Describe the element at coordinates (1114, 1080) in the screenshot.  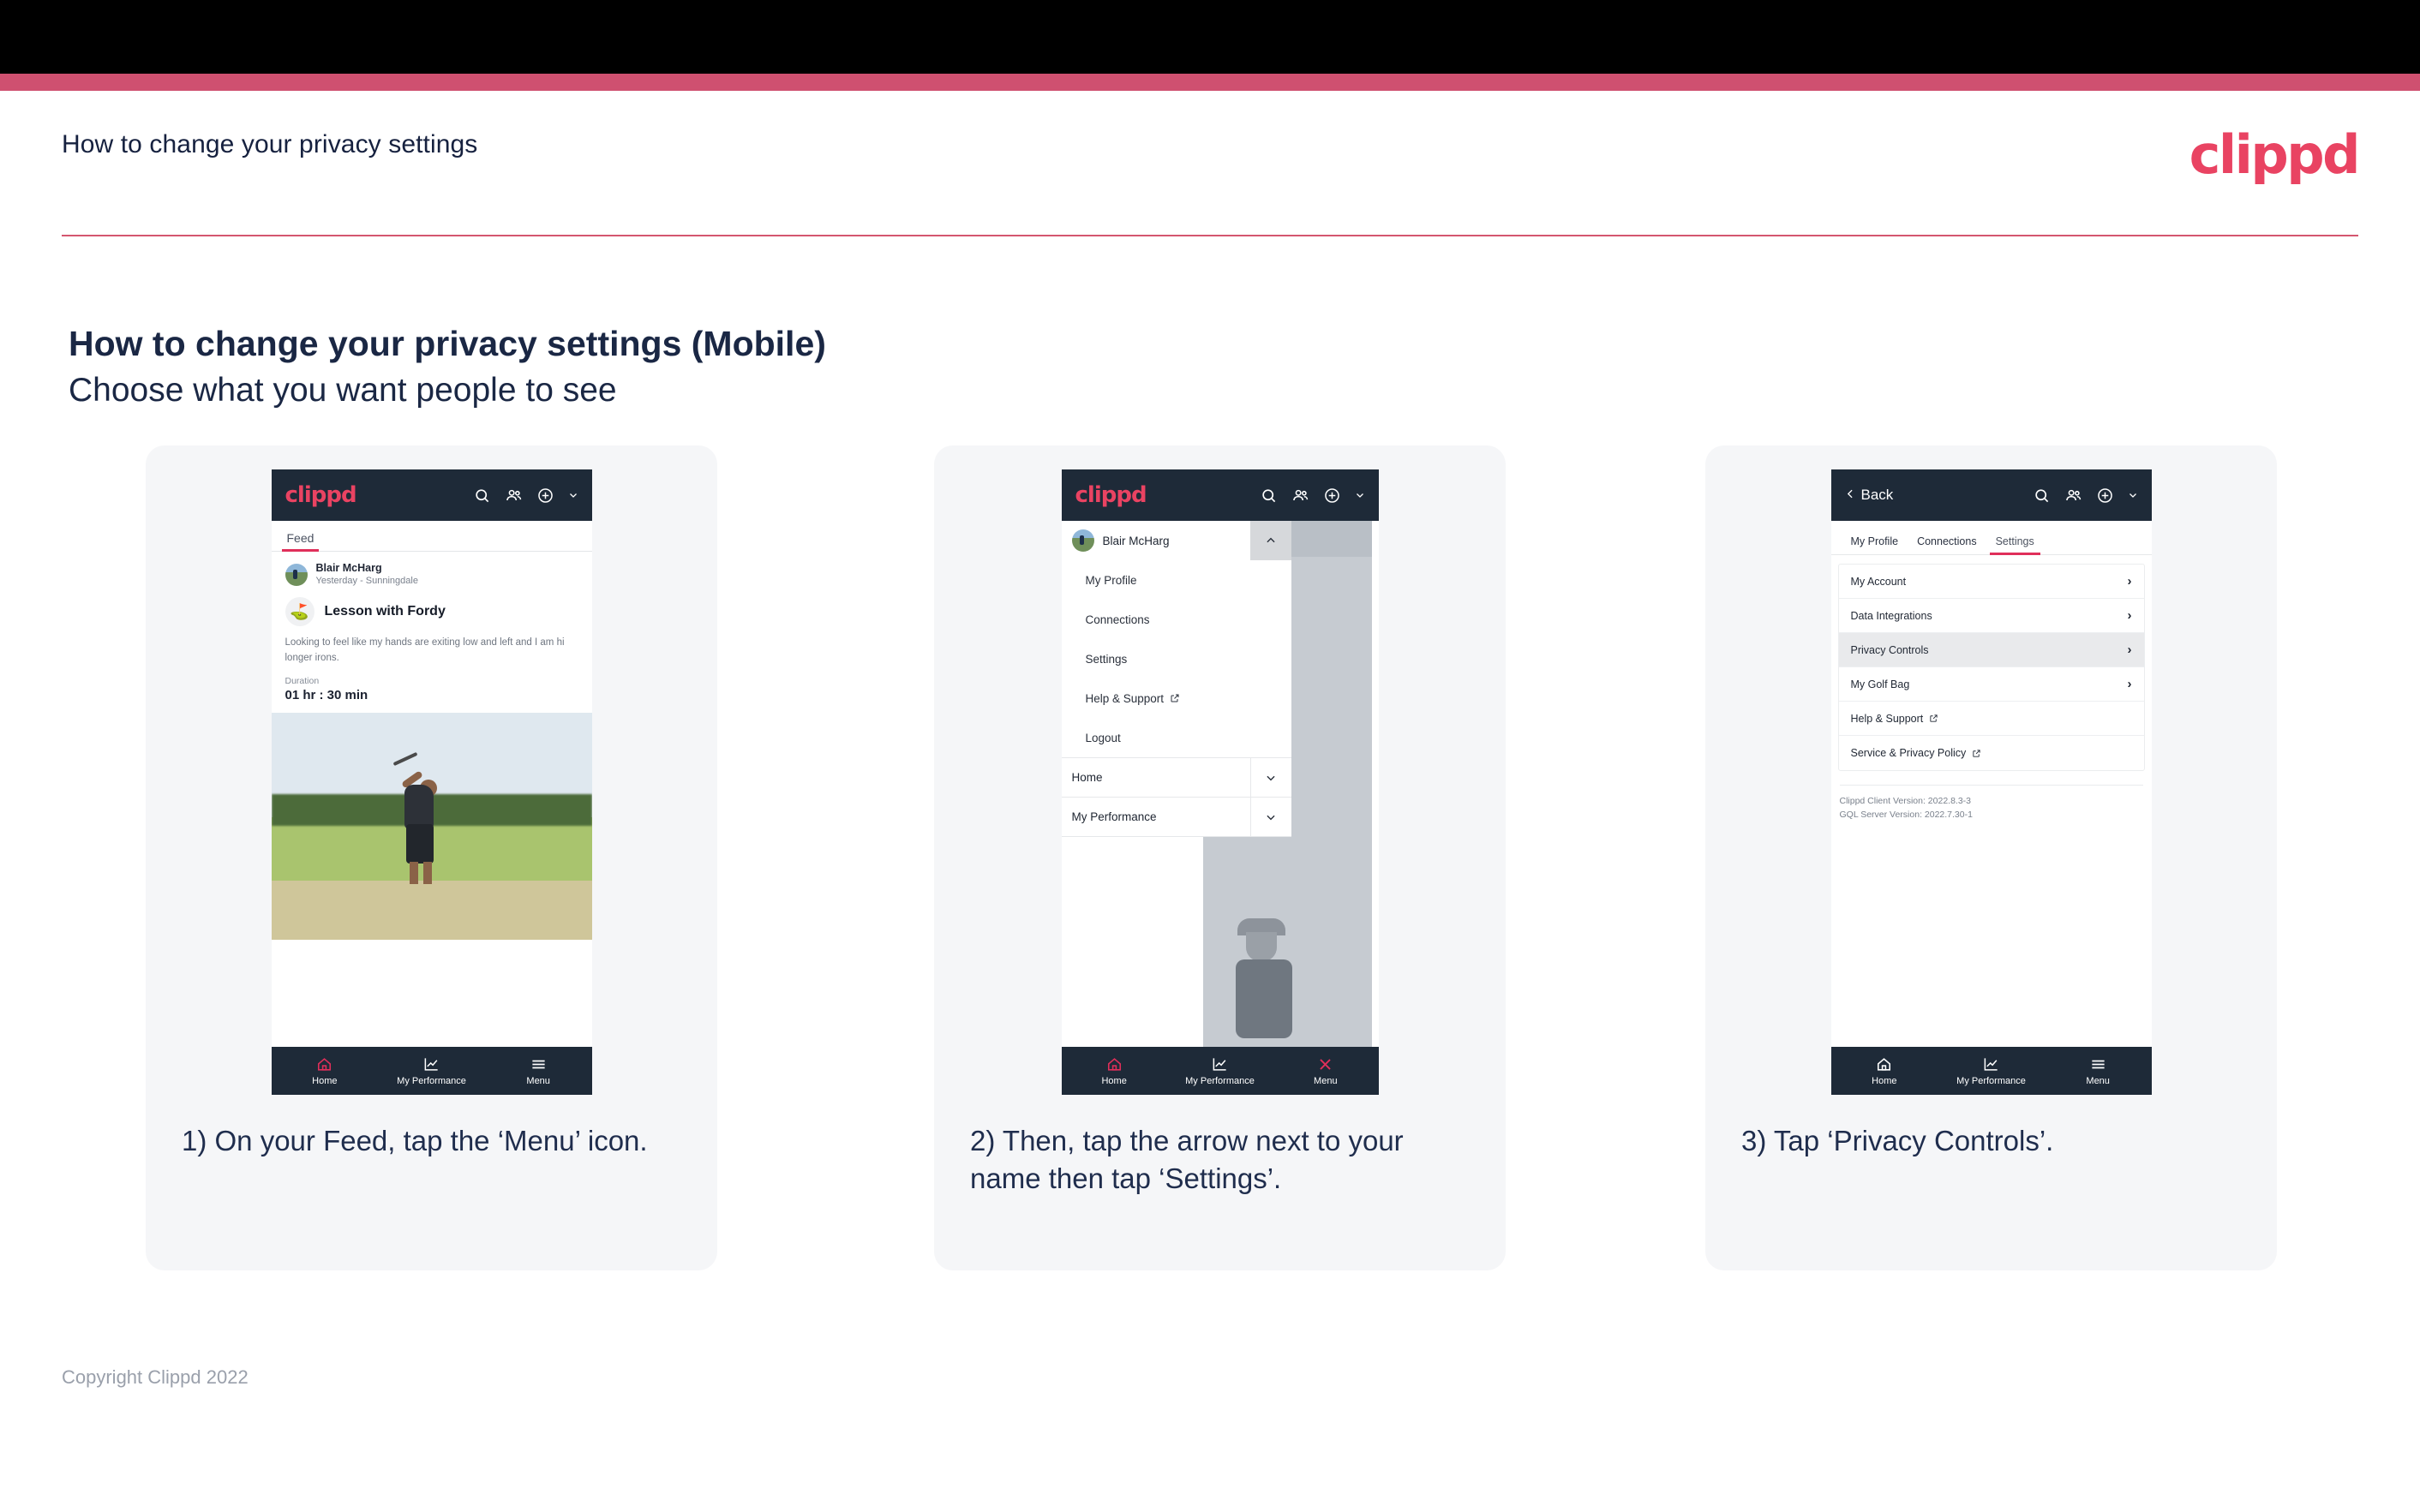
I see `nav-home-label: Home` at that location.